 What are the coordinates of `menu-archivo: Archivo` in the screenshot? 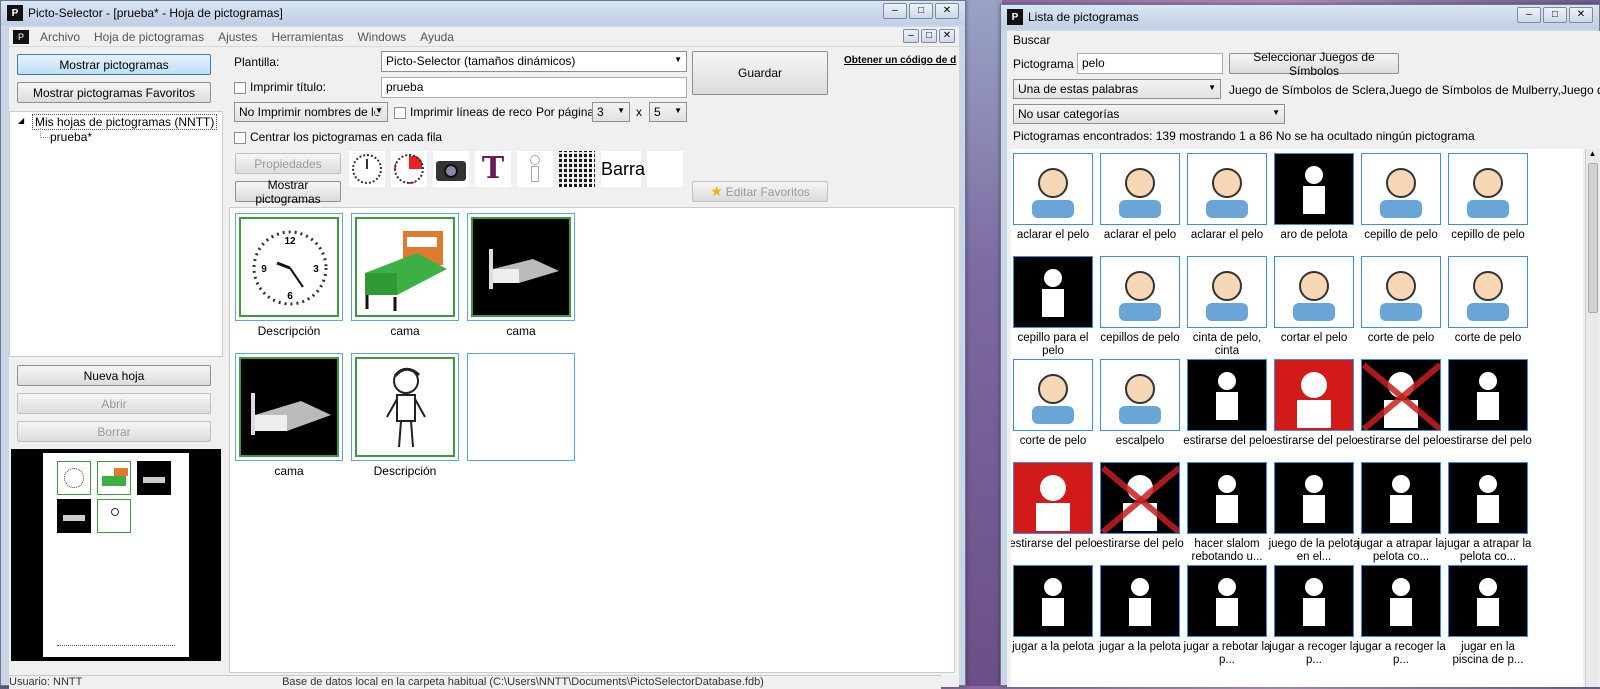 It's located at (60, 37).